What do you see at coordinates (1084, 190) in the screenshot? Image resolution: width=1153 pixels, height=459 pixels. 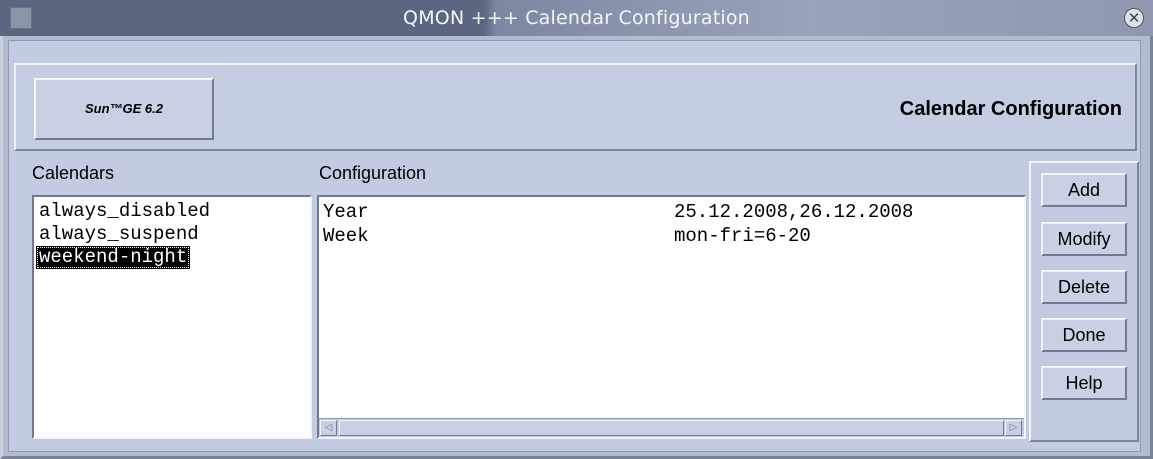 I see `add-button: Add` at bounding box center [1084, 190].